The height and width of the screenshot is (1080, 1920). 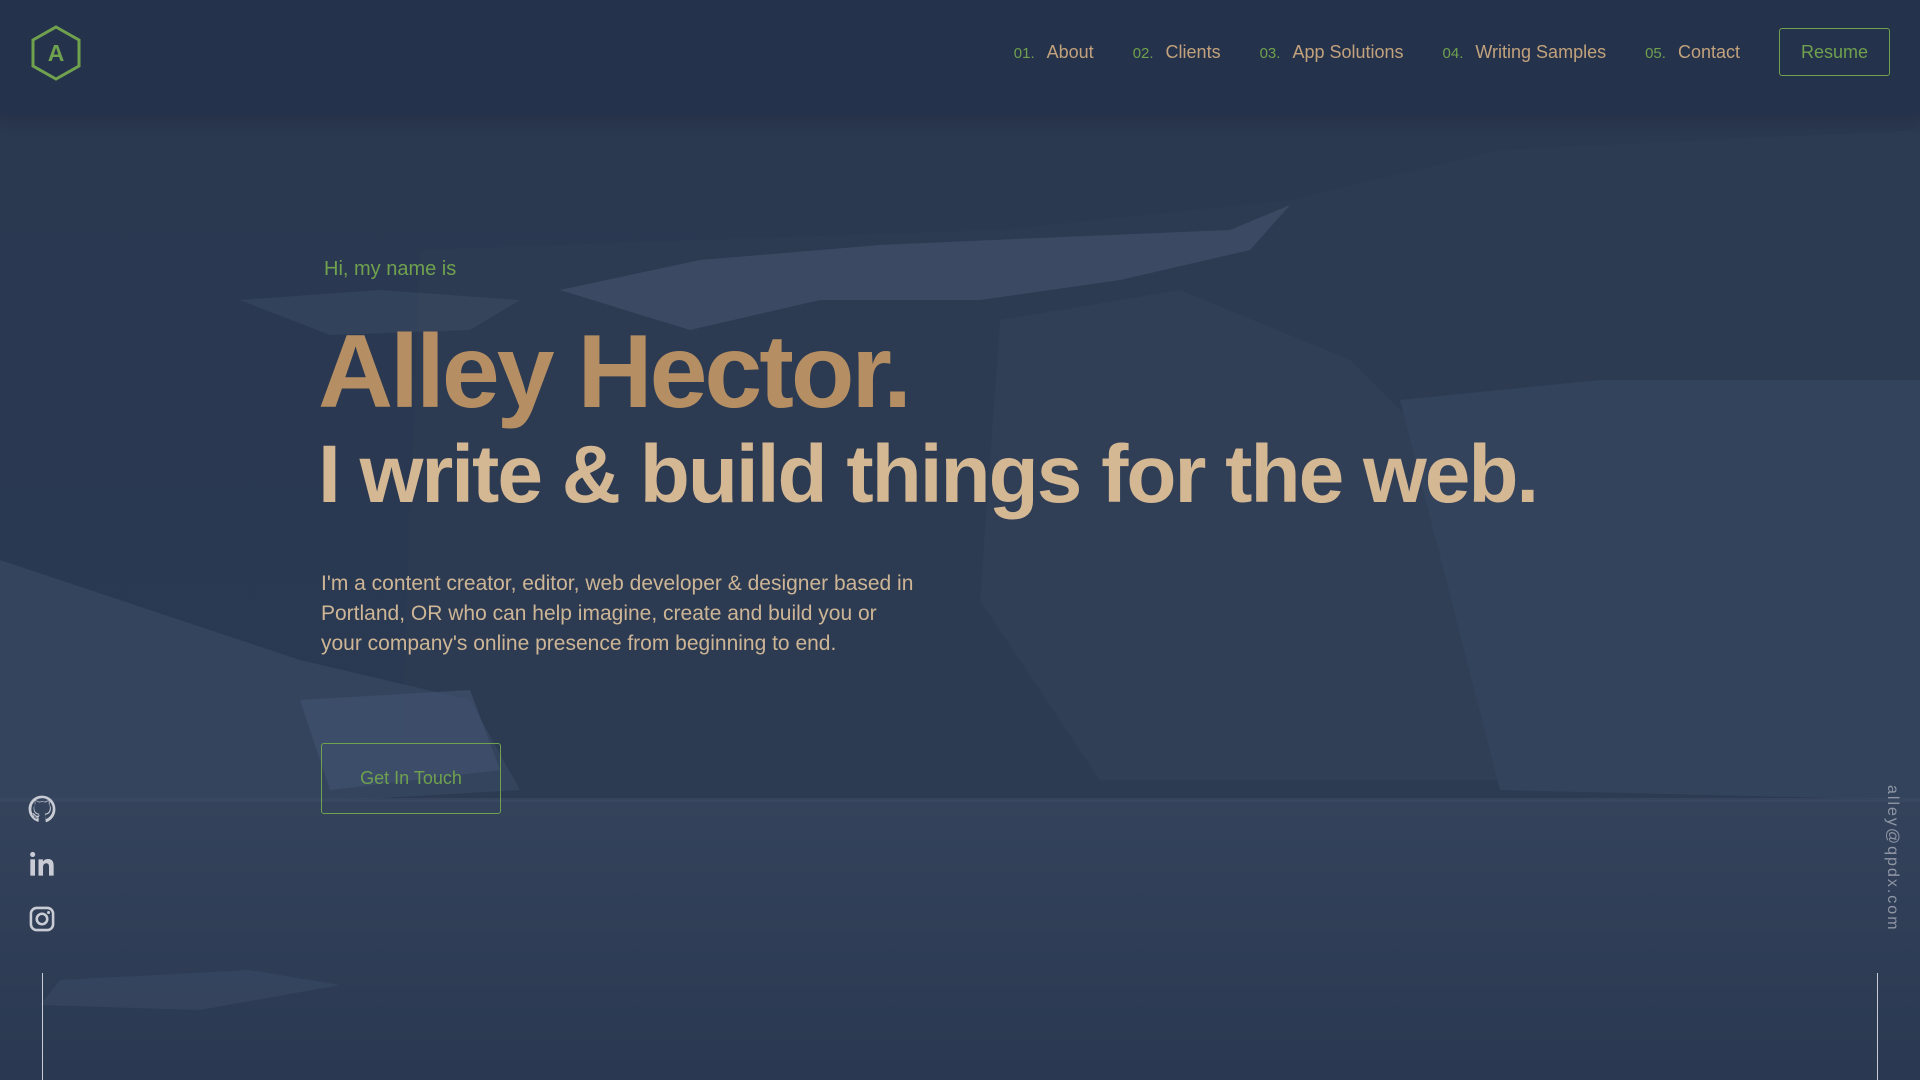 What do you see at coordinates (42, 1026) in the screenshot?
I see `left-vertical-line` at bounding box center [42, 1026].